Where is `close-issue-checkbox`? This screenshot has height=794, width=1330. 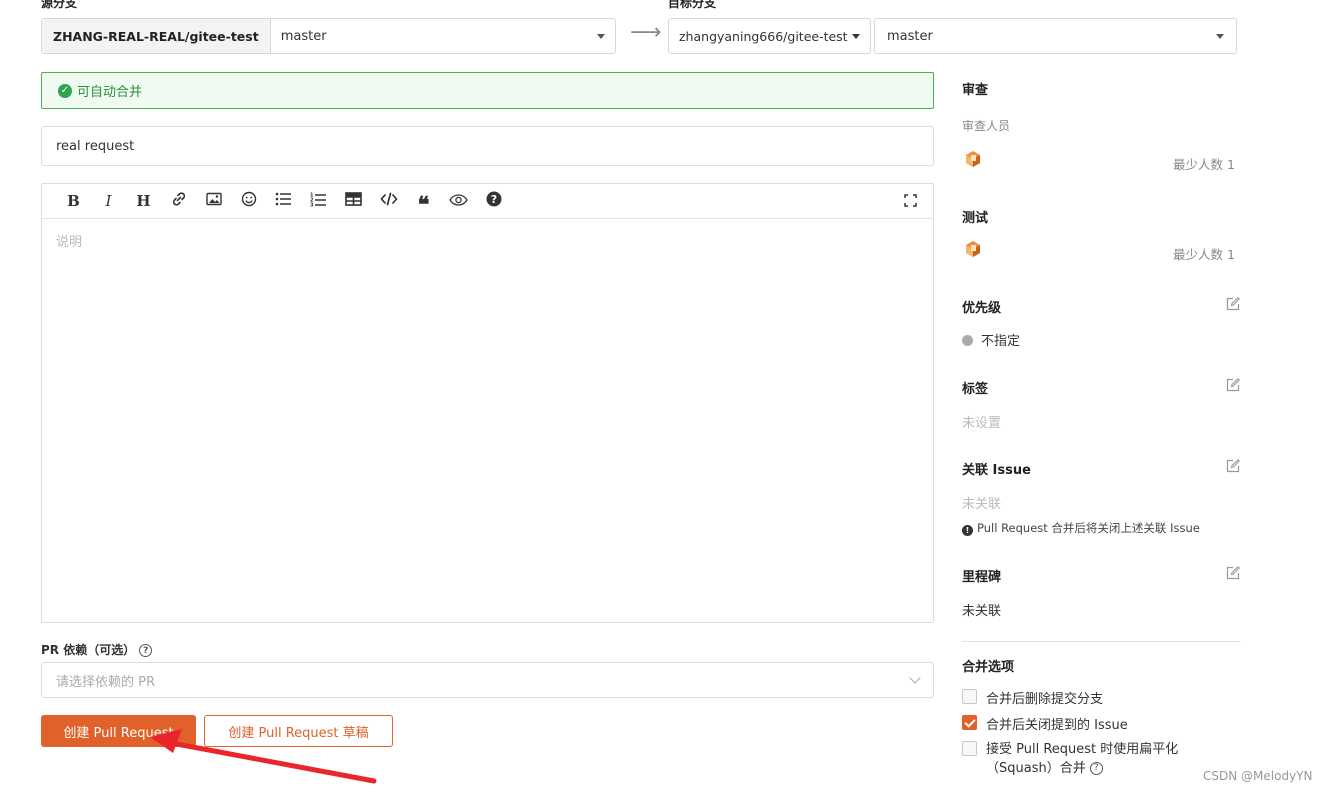
close-issue-checkbox is located at coordinates (969, 722).